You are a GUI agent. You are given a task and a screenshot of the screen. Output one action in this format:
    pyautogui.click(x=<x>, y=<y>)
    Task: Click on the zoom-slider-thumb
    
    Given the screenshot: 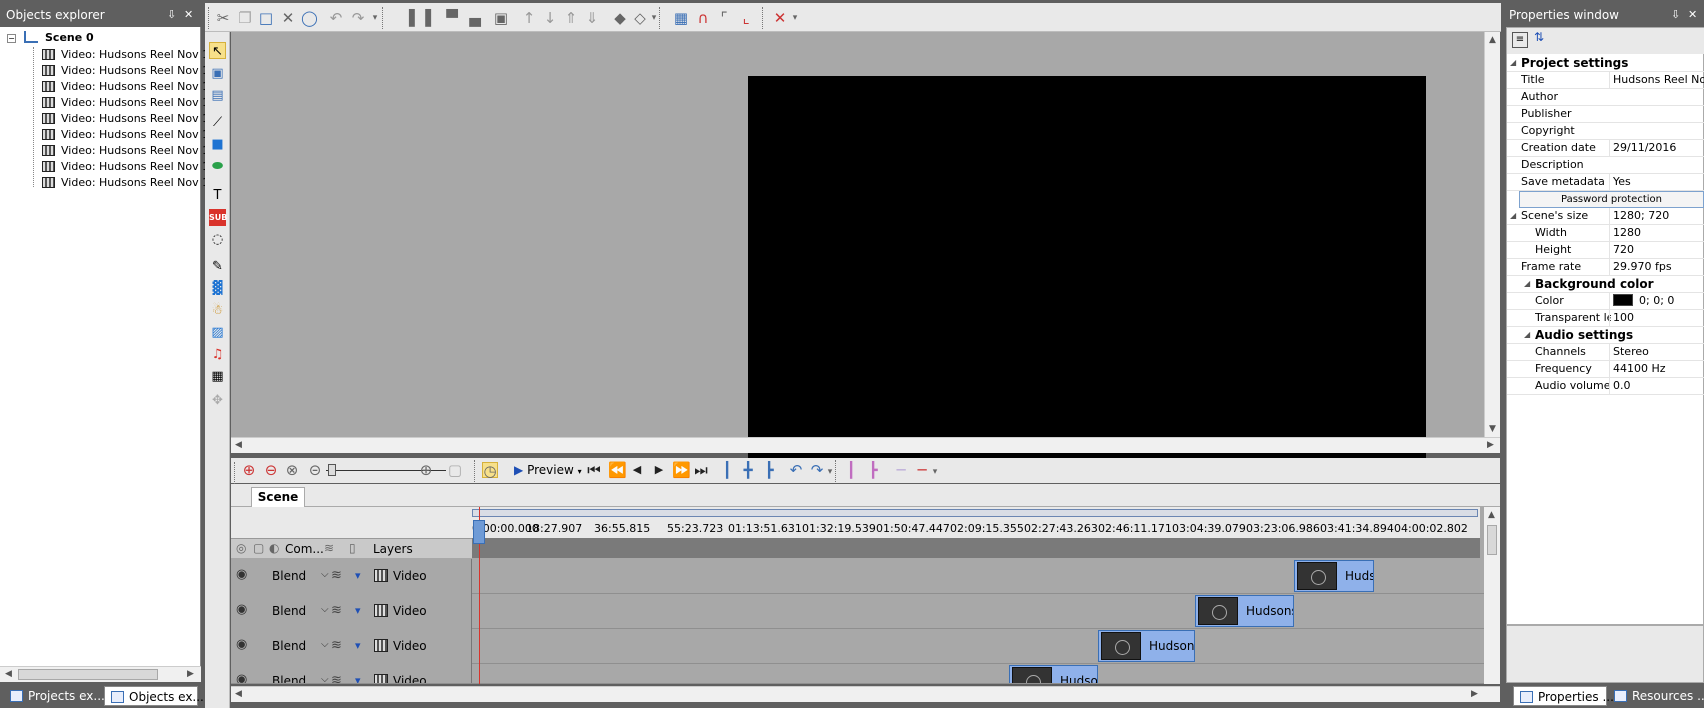 What is the action you would take?
    pyautogui.click(x=332, y=470)
    